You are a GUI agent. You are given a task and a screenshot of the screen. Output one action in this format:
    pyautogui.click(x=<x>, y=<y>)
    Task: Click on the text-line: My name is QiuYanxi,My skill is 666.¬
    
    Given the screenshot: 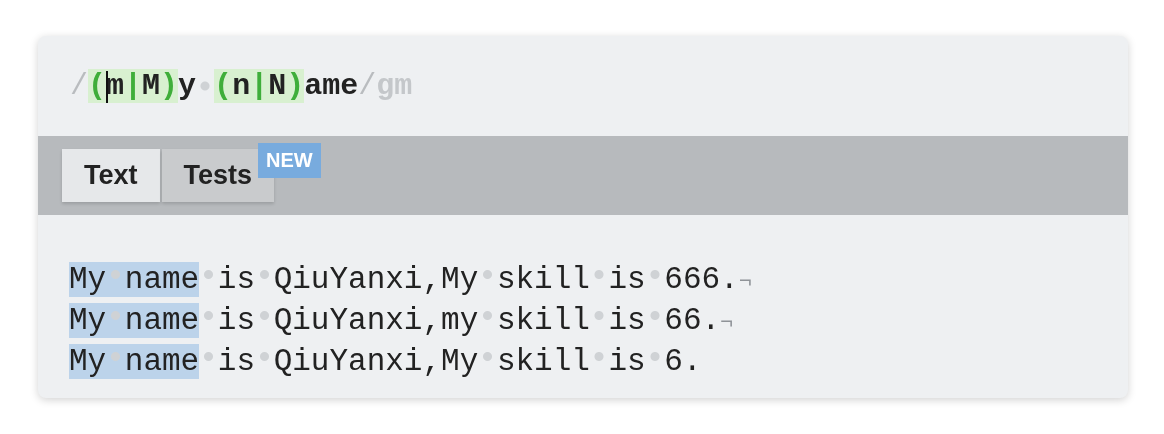 What is the action you would take?
    pyautogui.click(x=410, y=279)
    